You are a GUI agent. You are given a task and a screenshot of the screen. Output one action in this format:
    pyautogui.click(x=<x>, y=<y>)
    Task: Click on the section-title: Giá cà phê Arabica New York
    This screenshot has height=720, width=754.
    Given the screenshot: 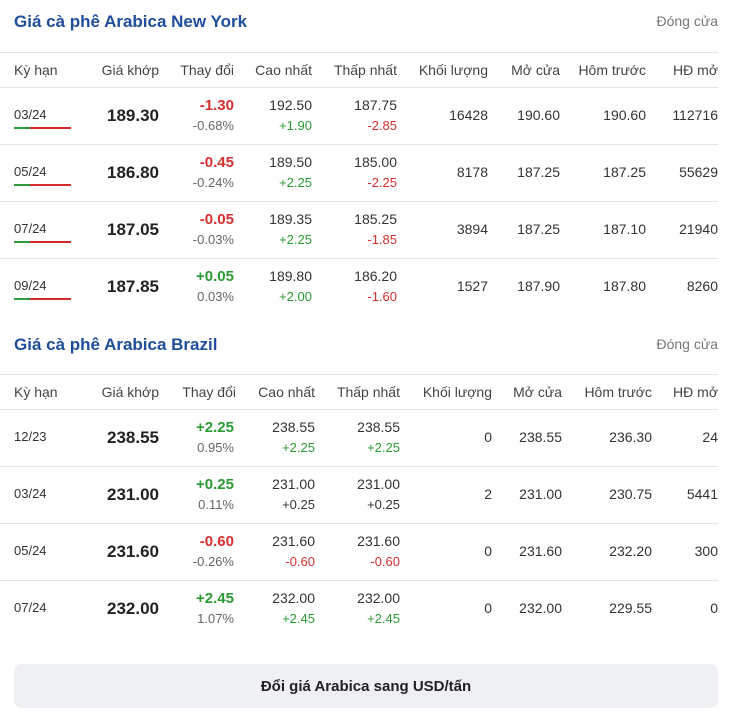 What is the action you would take?
    pyautogui.click(x=131, y=21)
    